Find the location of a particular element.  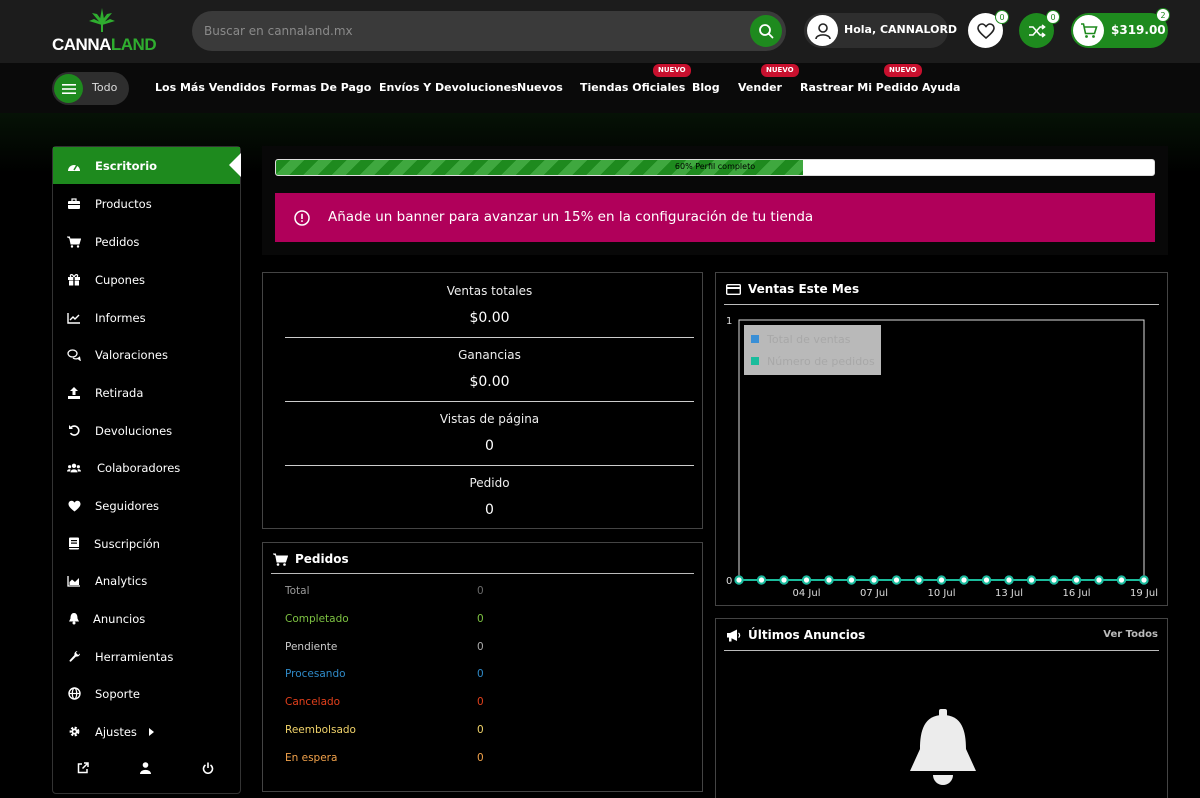

order-status-row: Reembolsado 0 is located at coordinates (435, 731).